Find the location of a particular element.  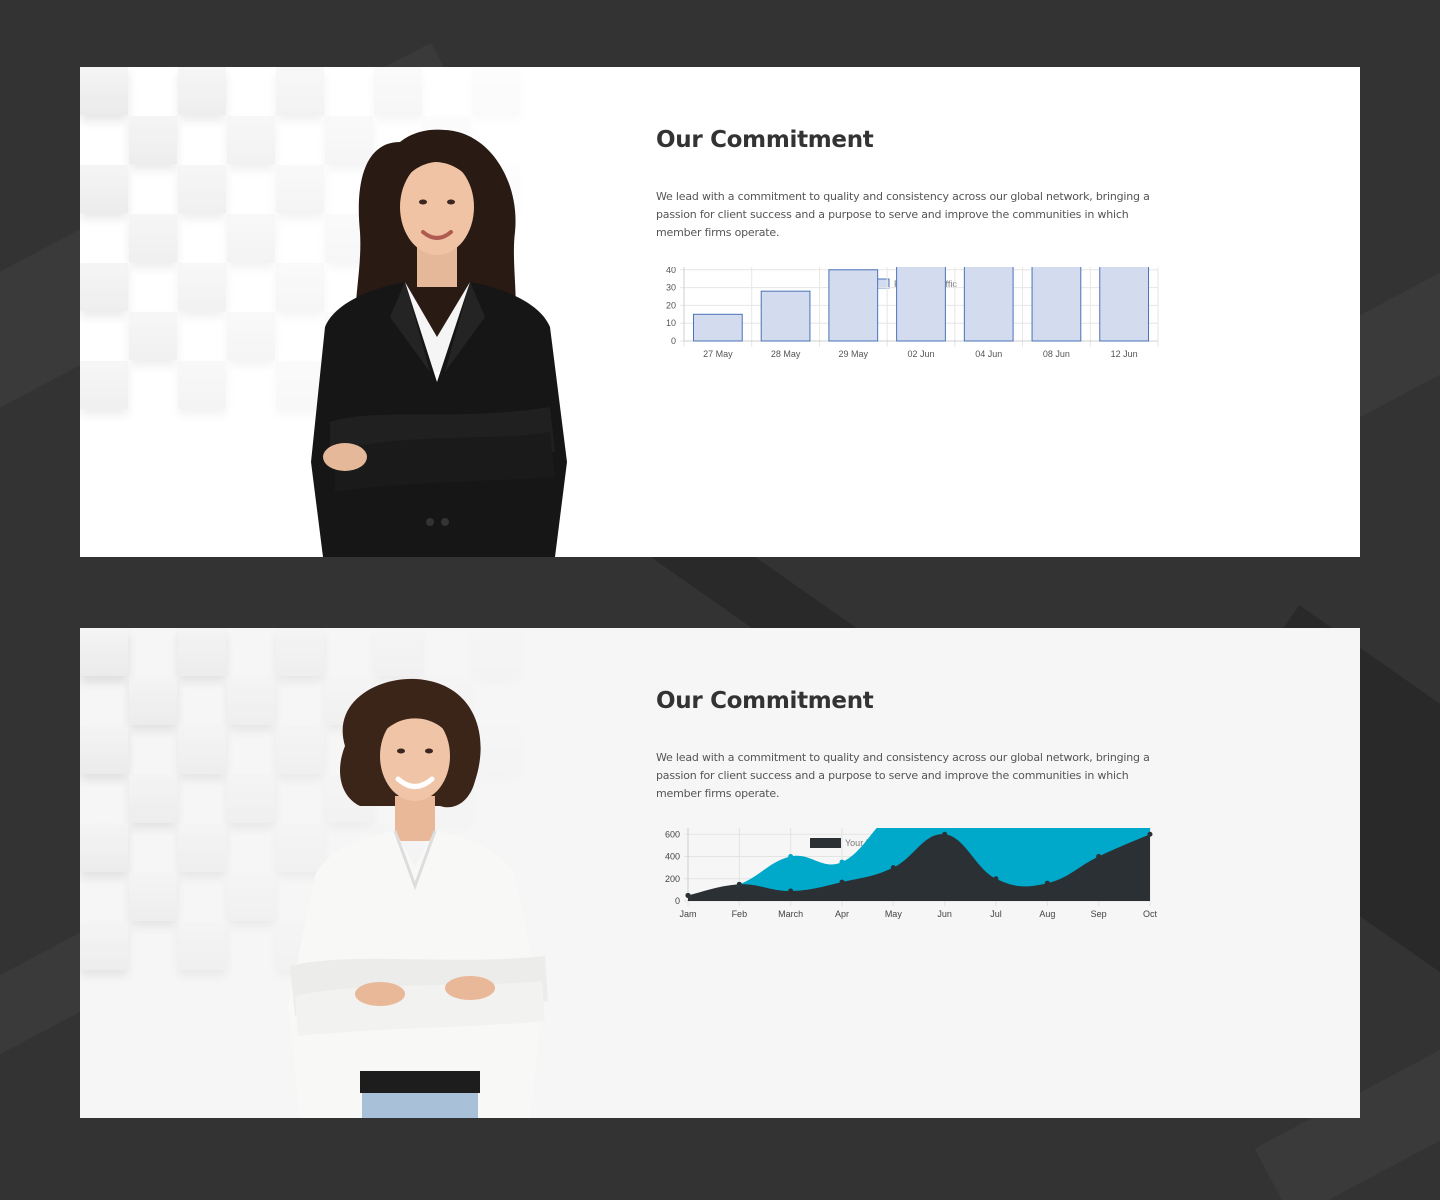

y-tick-label: 0 is located at coordinates (677, 901).